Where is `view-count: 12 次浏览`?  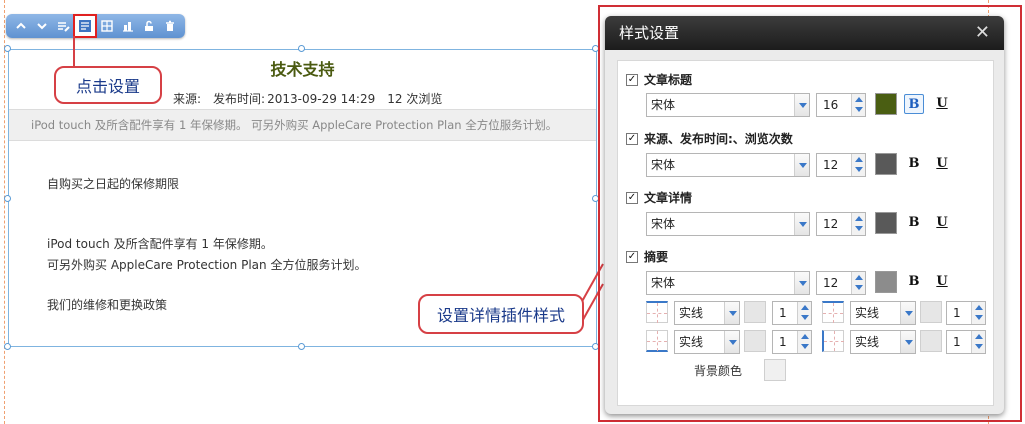
view-count: 12 次浏览 is located at coordinates (415, 99).